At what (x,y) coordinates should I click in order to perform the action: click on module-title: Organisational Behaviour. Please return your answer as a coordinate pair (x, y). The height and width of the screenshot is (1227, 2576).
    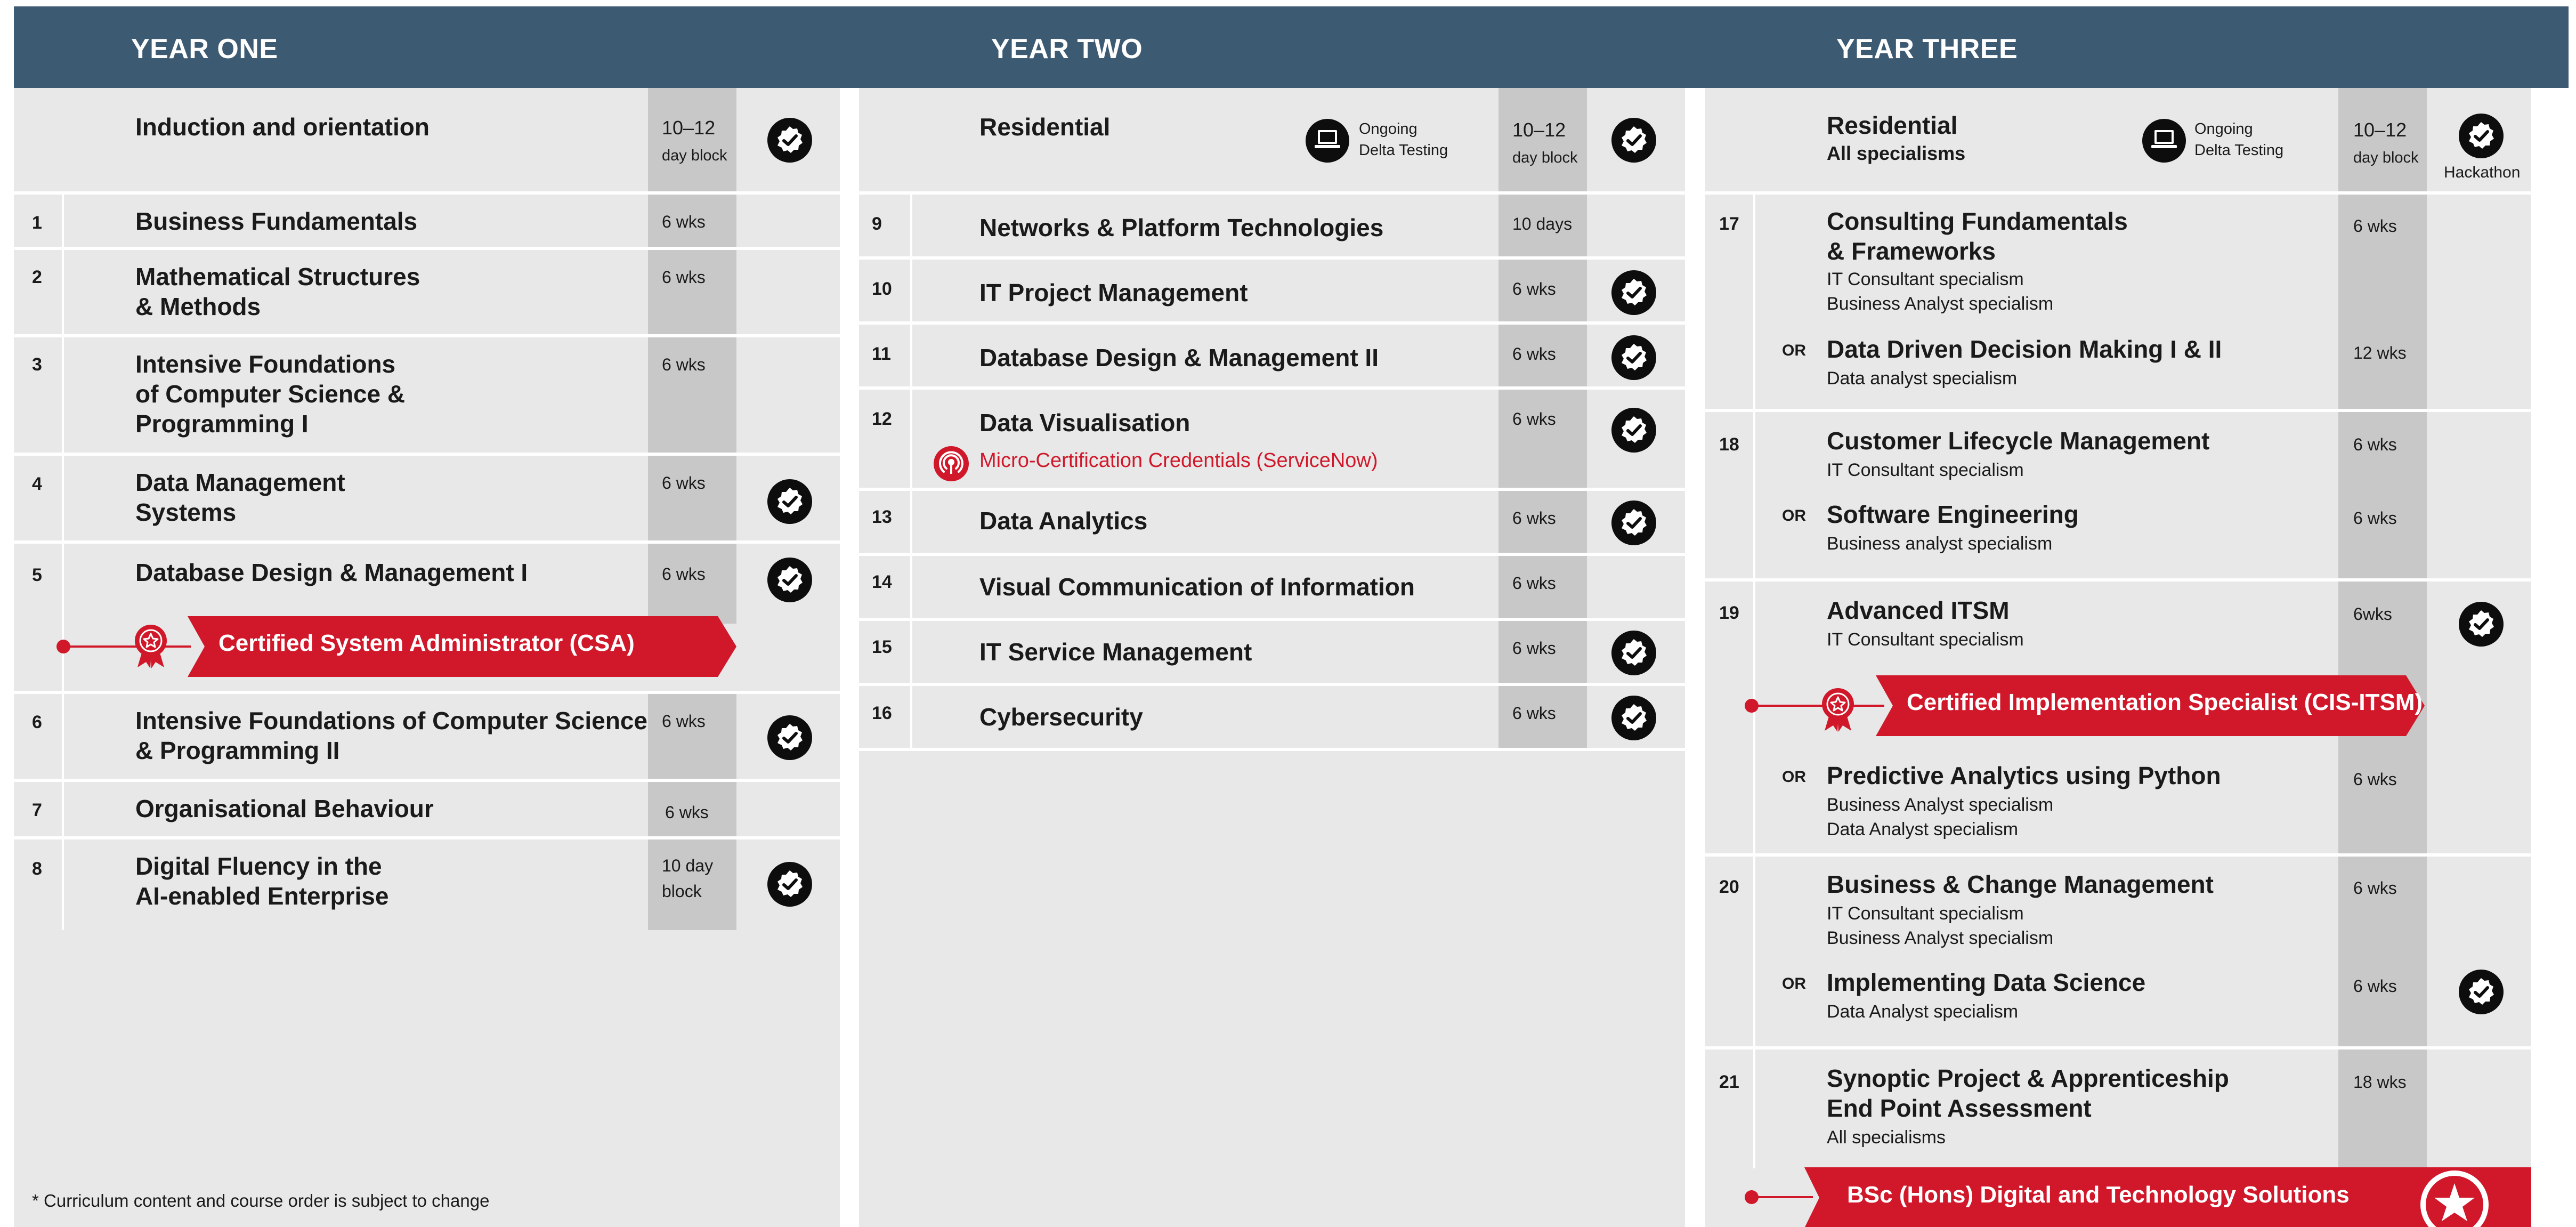
    Looking at the image, I should click on (284, 808).